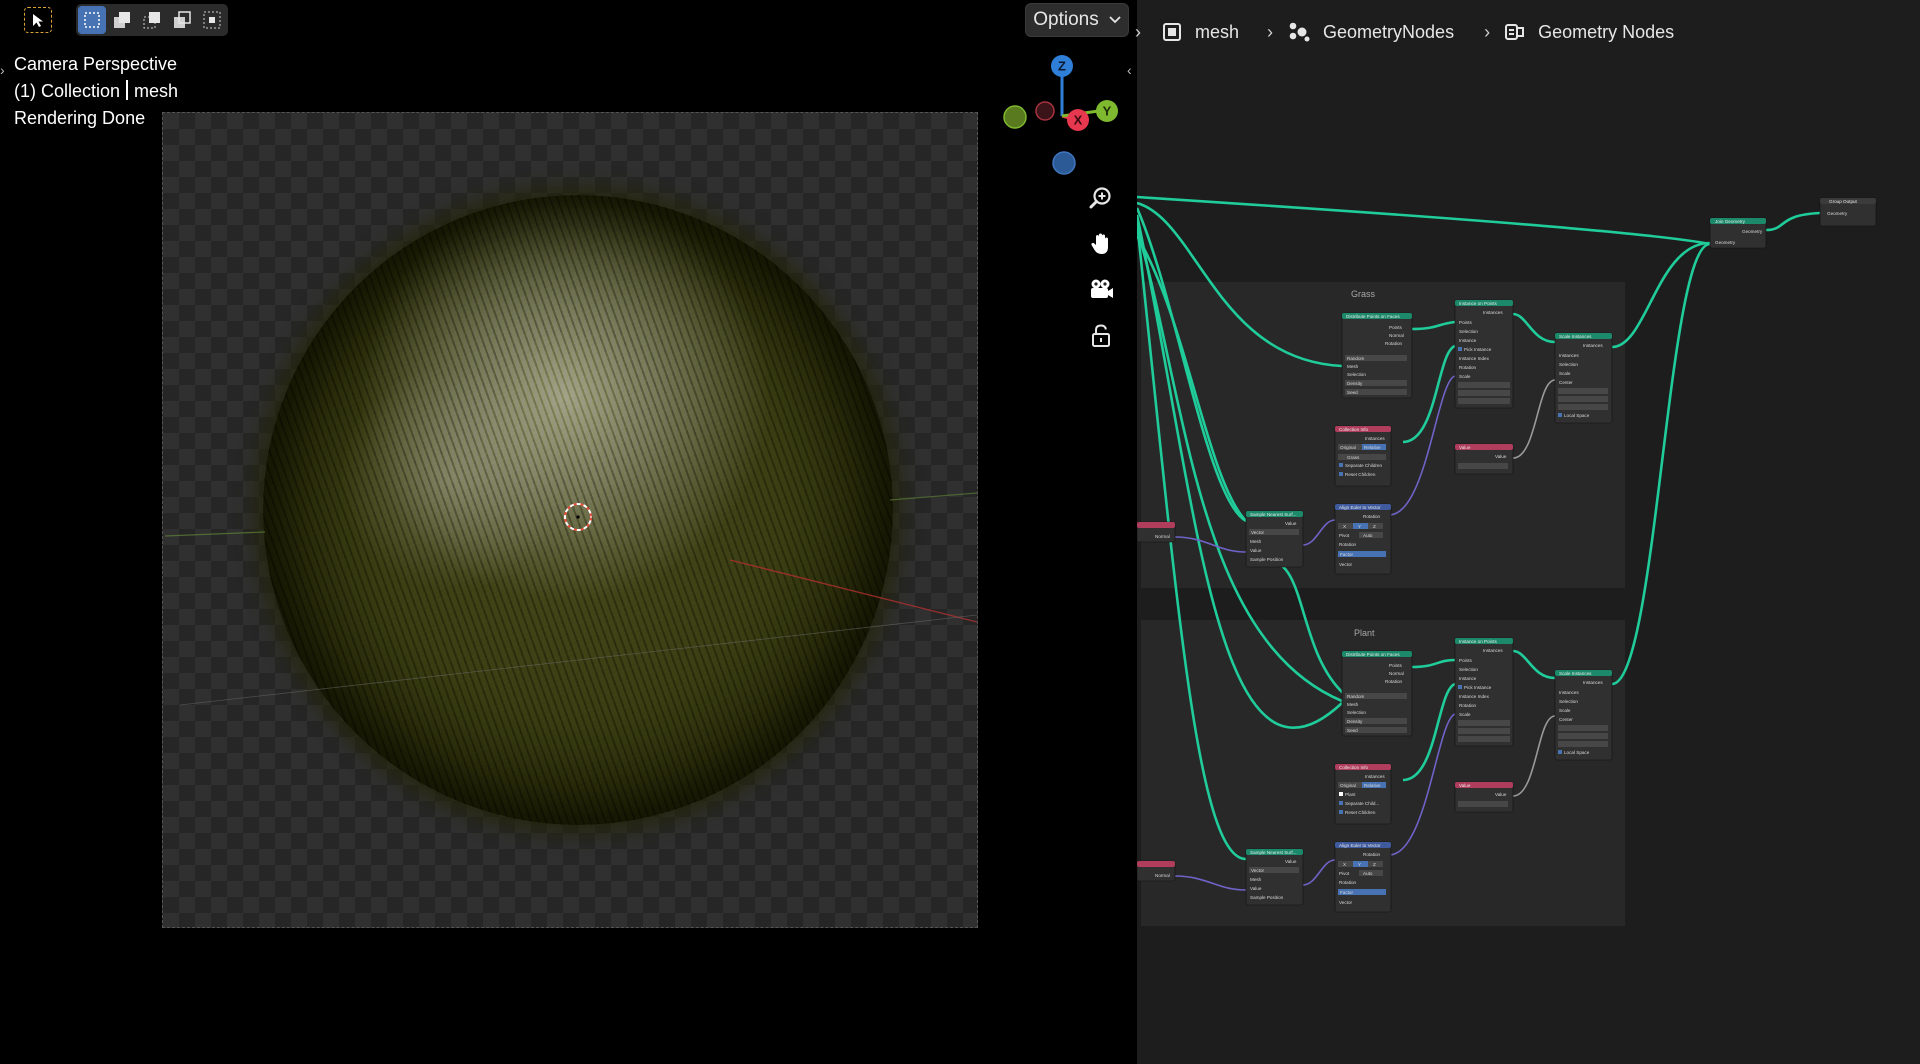 The width and height of the screenshot is (1920, 1064). Describe the element at coordinates (1156, 532) in the screenshot. I see `node-normal-grass: Normal` at that location.